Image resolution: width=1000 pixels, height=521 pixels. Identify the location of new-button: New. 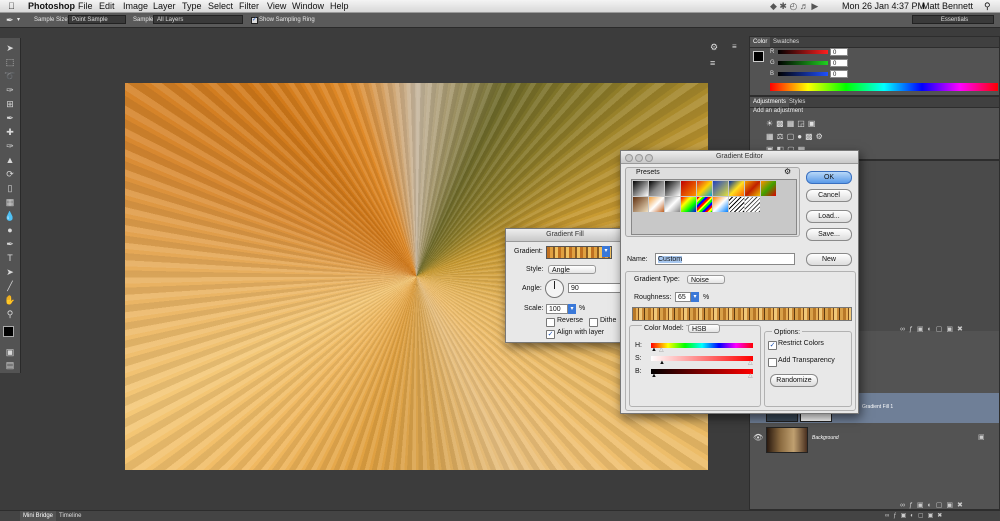
(829, 259).